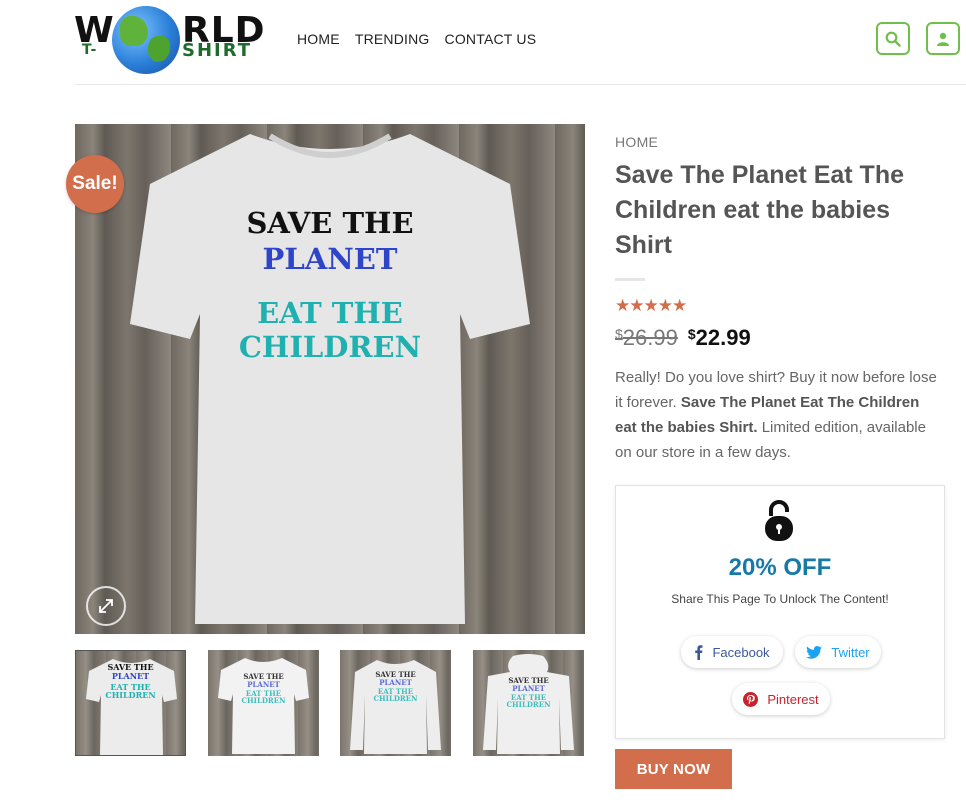  What do you see at coordinates (673, 769) in the screenshot?
I see `buy-now-button: BUY NOW` at bounding box center [673, 769].